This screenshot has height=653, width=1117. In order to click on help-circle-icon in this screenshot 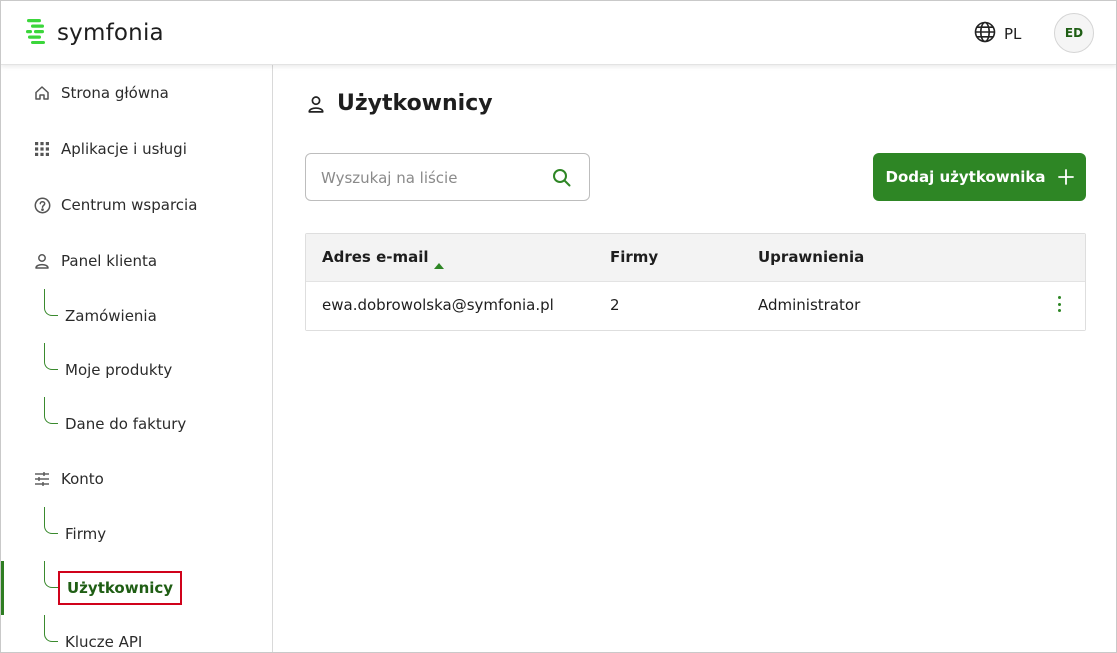, I will do `click(42, 205)`.